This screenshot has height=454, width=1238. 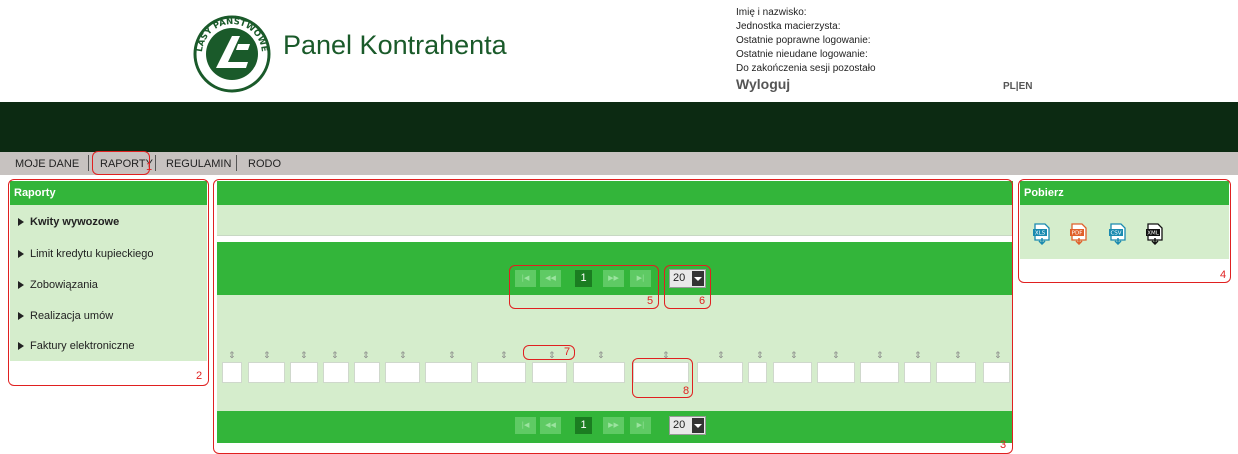 I want to click on annotation-number-6: 6, so click(x=702, y=301).